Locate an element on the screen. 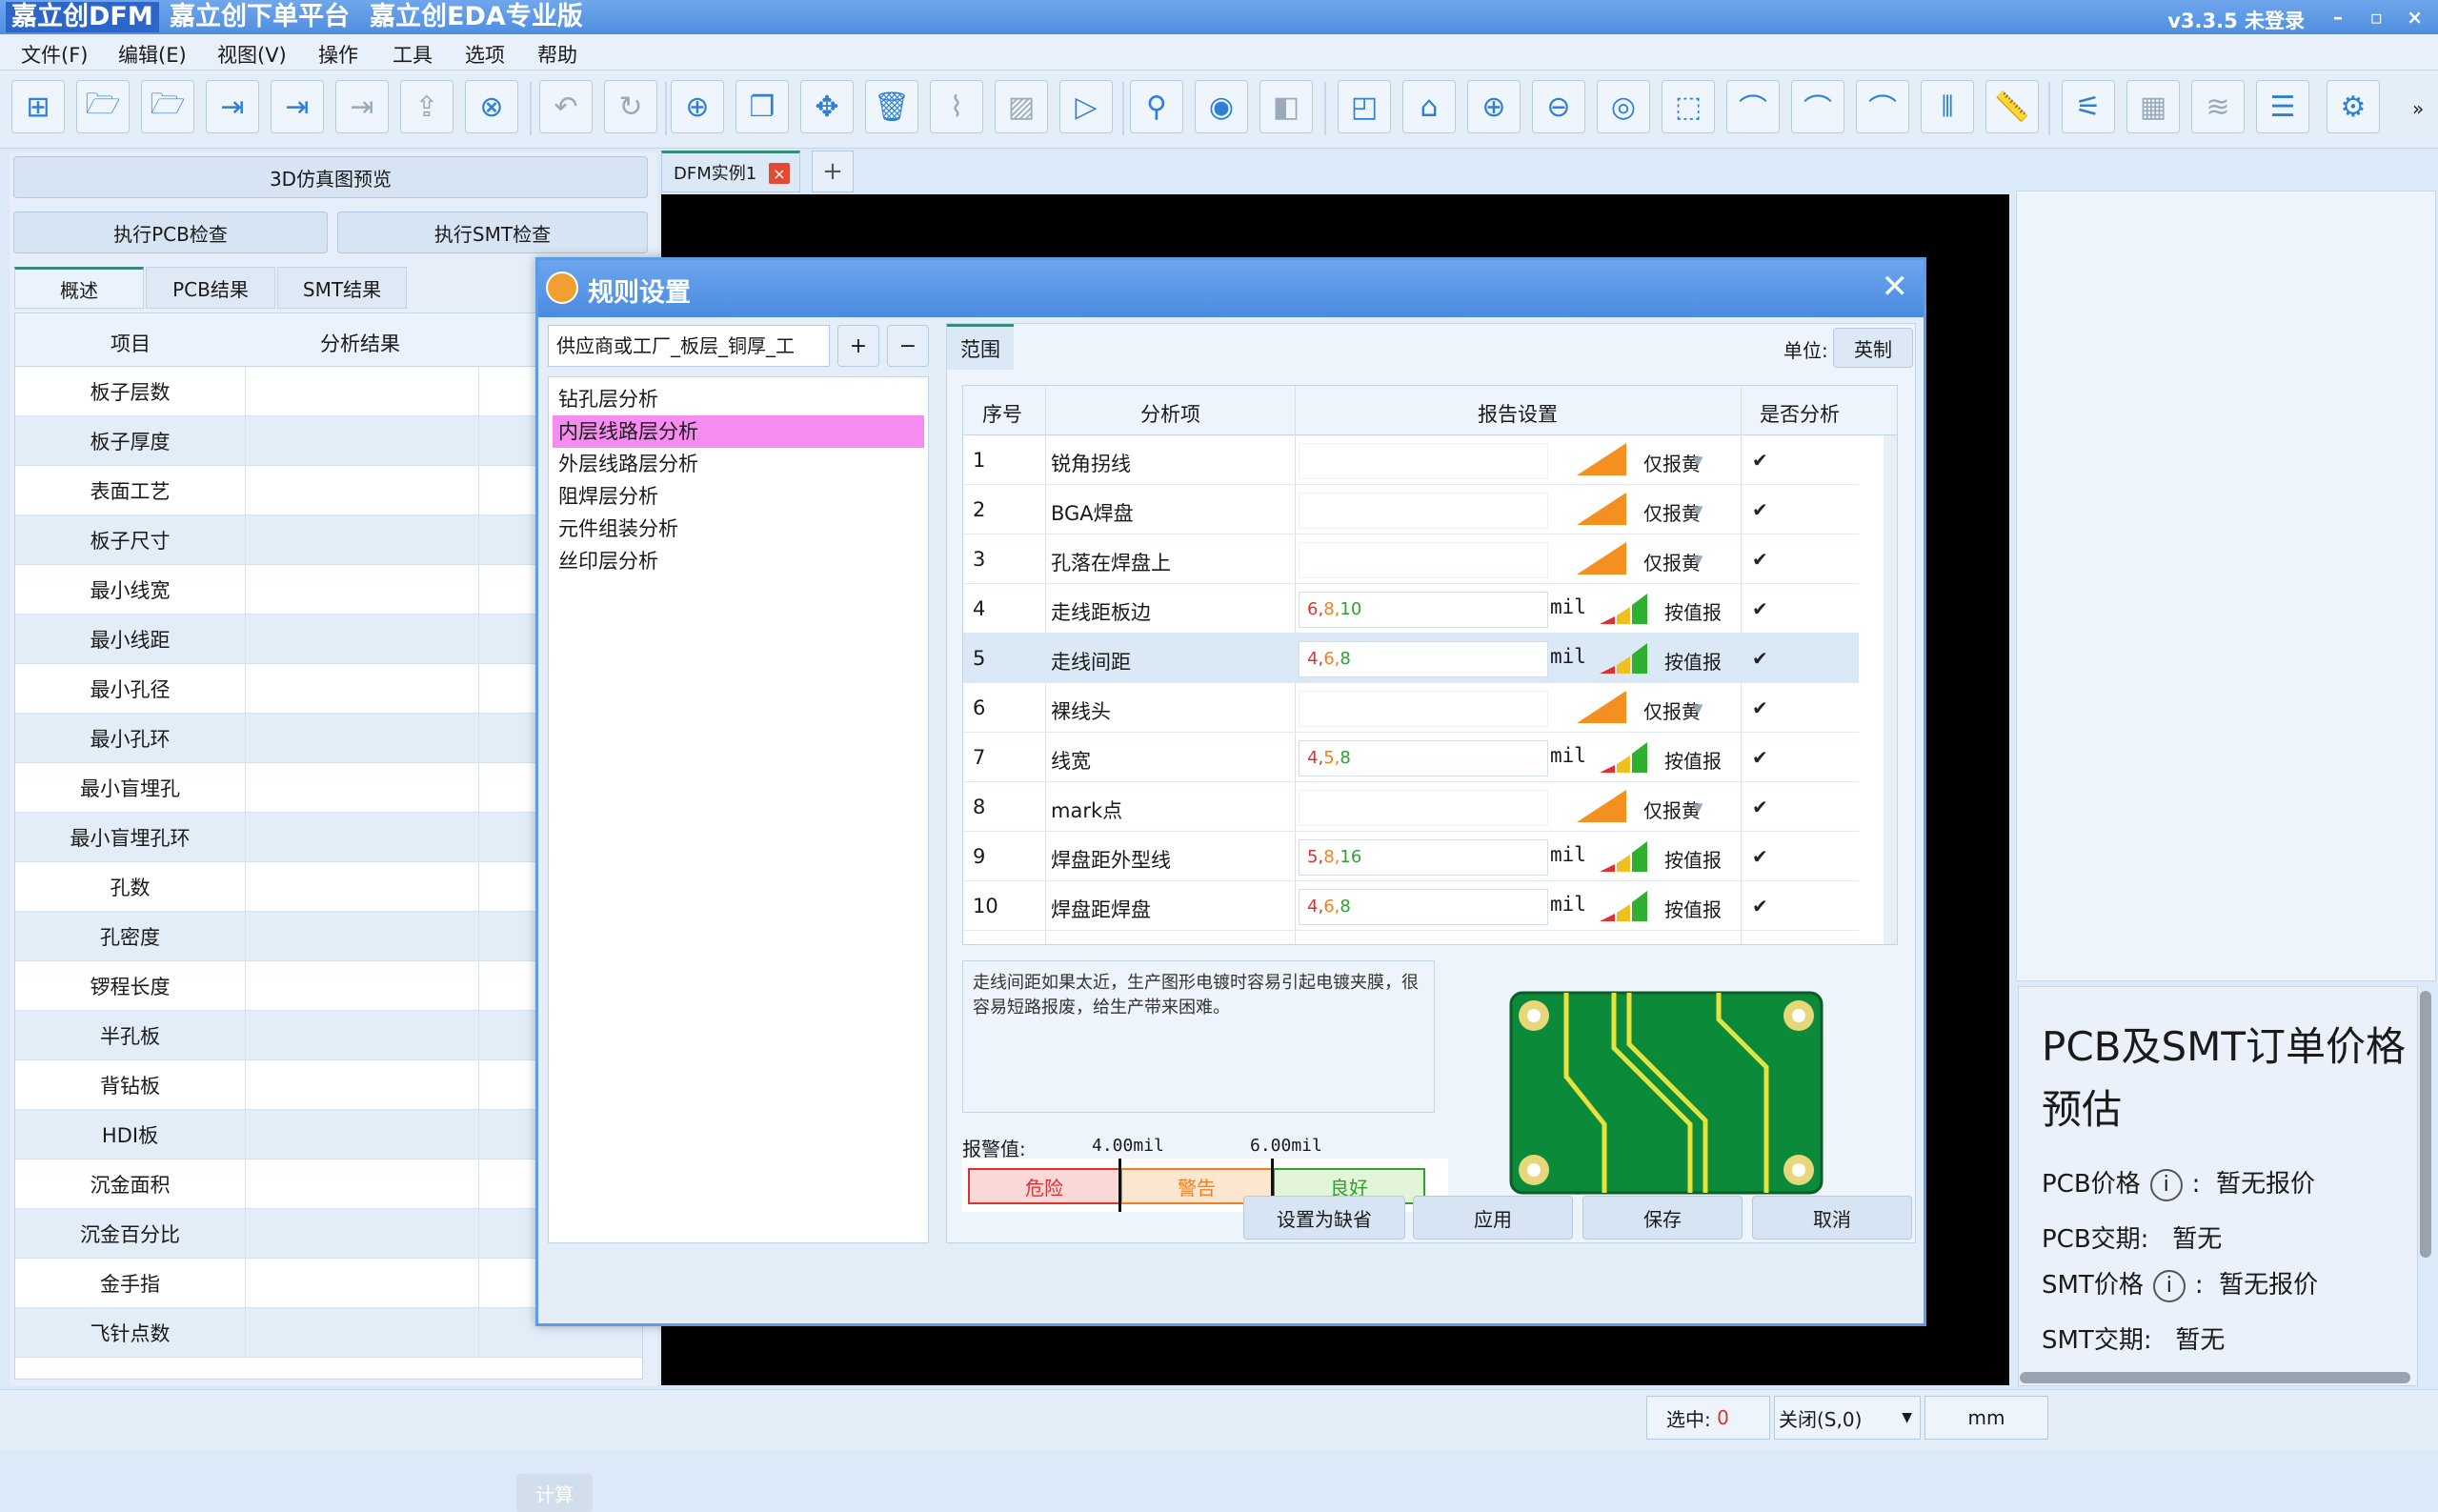 Image resolution: width=2438 pixels, height=1512 pixels. zoom-out-icon: ⊖ is located at coordinates (1558, 106).